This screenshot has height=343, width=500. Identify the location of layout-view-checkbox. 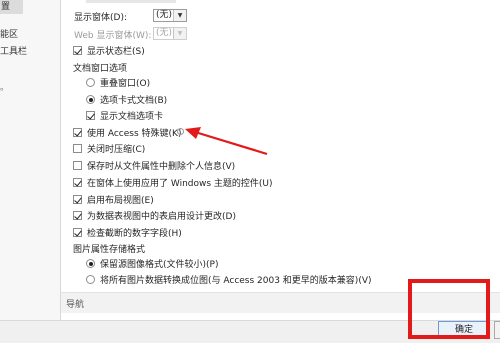
(77, 199).